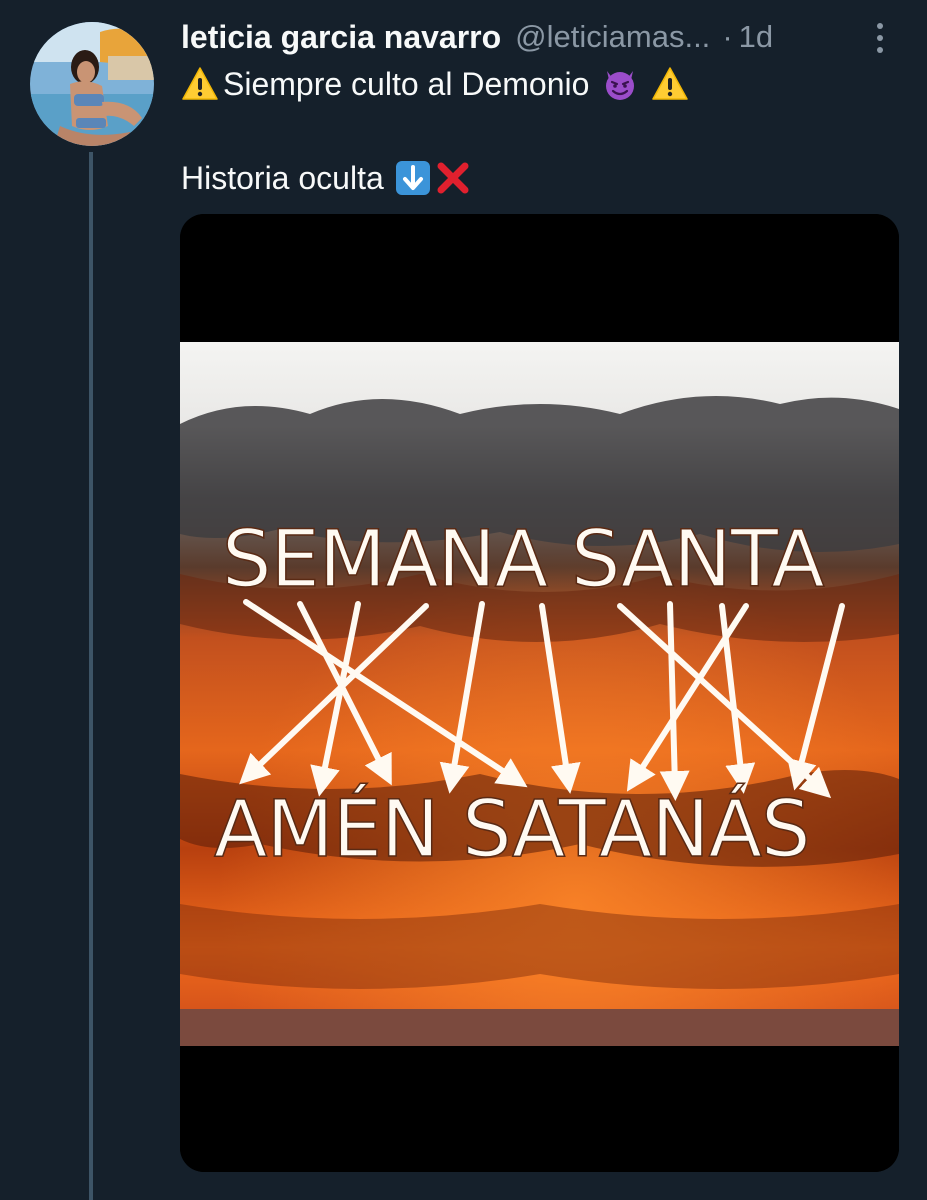 This screenshot has width=927, height=1200. What do you see at coordinates (406, 83) in the screenshot?
I see `tweet-text-1: Siempre culto al Demonio` at bounding box center [406, 83].